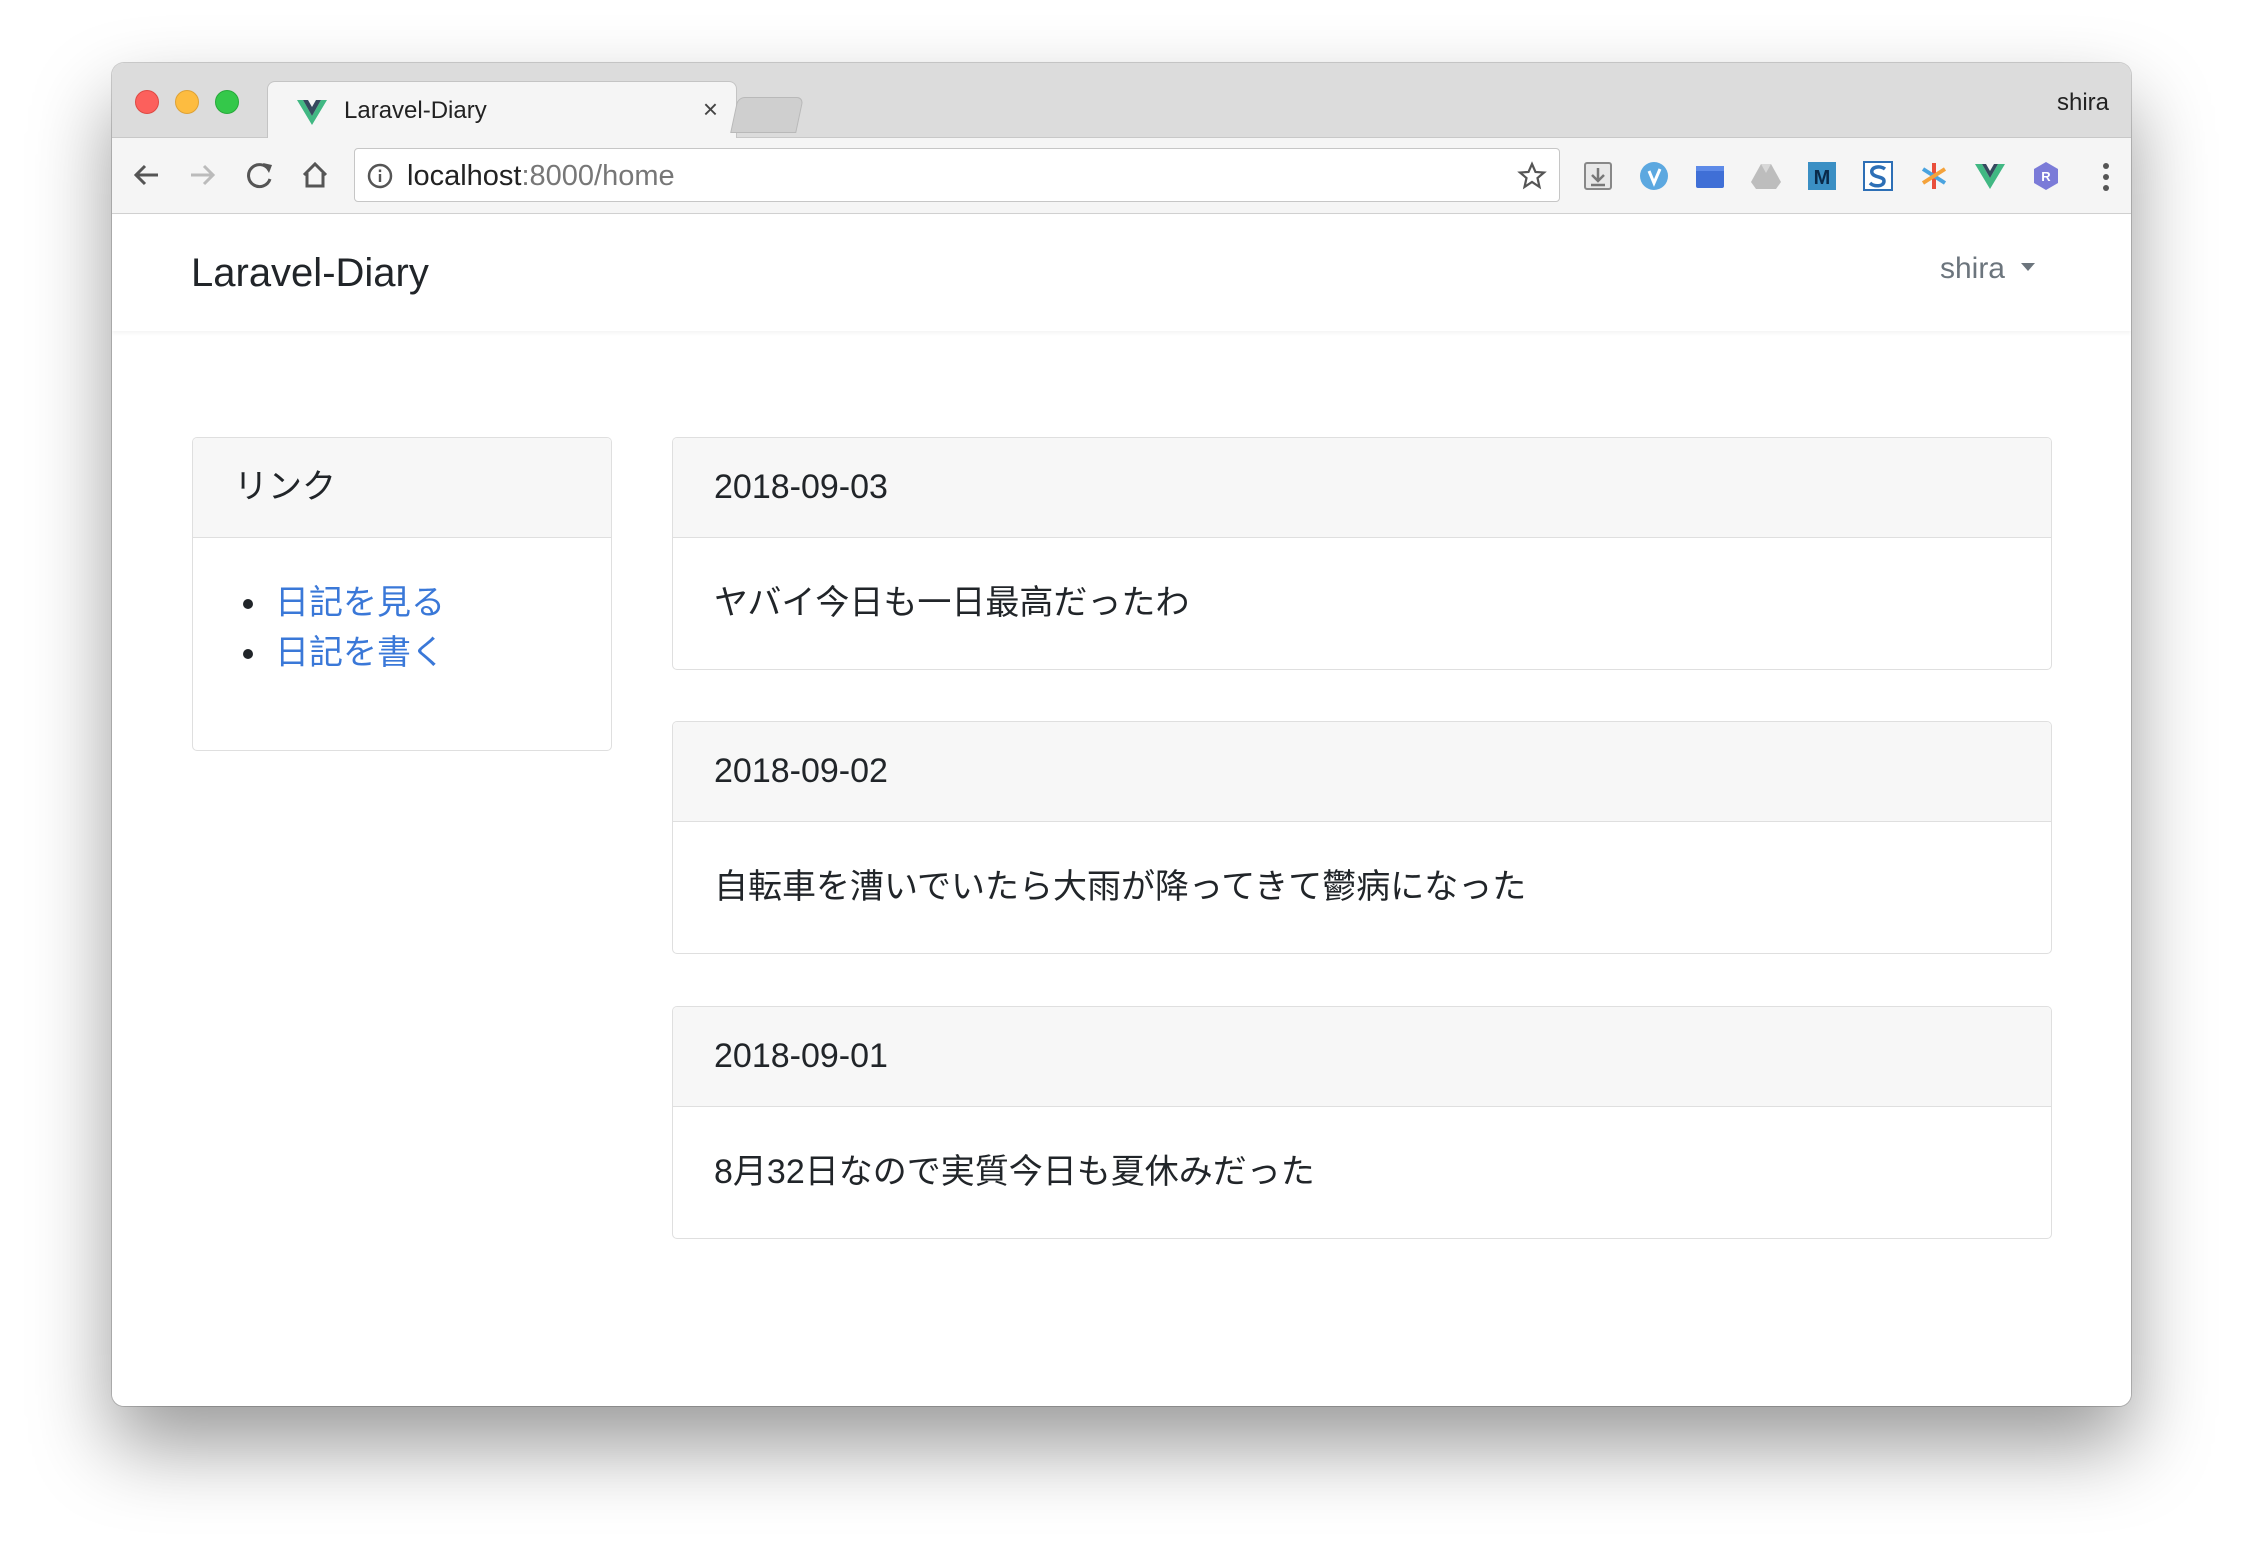 This screenshot has width=2242, height=1566. I want to click on list-item: 日記を書く, so click(427, 653).